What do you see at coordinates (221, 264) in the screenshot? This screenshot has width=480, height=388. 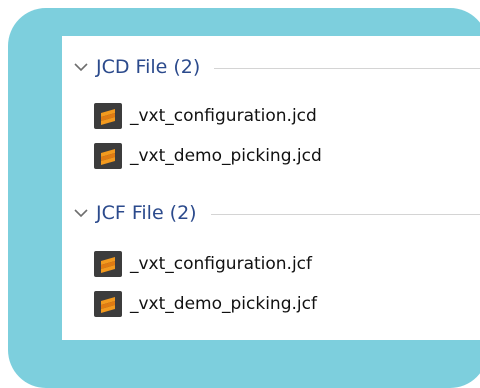 I see `file-name: _vxt_configuration.jcf` at bounding box center [221, 264].